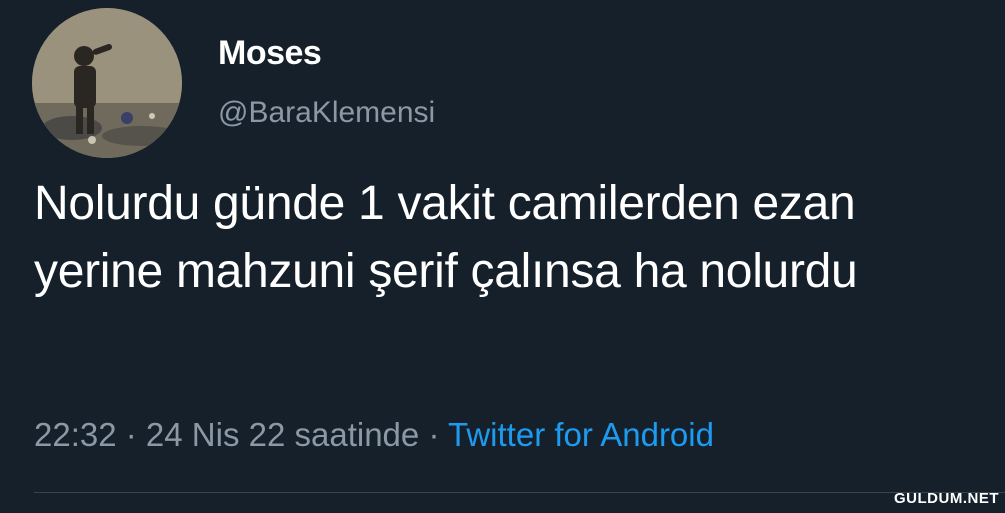 The width and height of the screenshot is (1005, 513). I want to click on watermark: GULDUM.NET, so click(946, 498).